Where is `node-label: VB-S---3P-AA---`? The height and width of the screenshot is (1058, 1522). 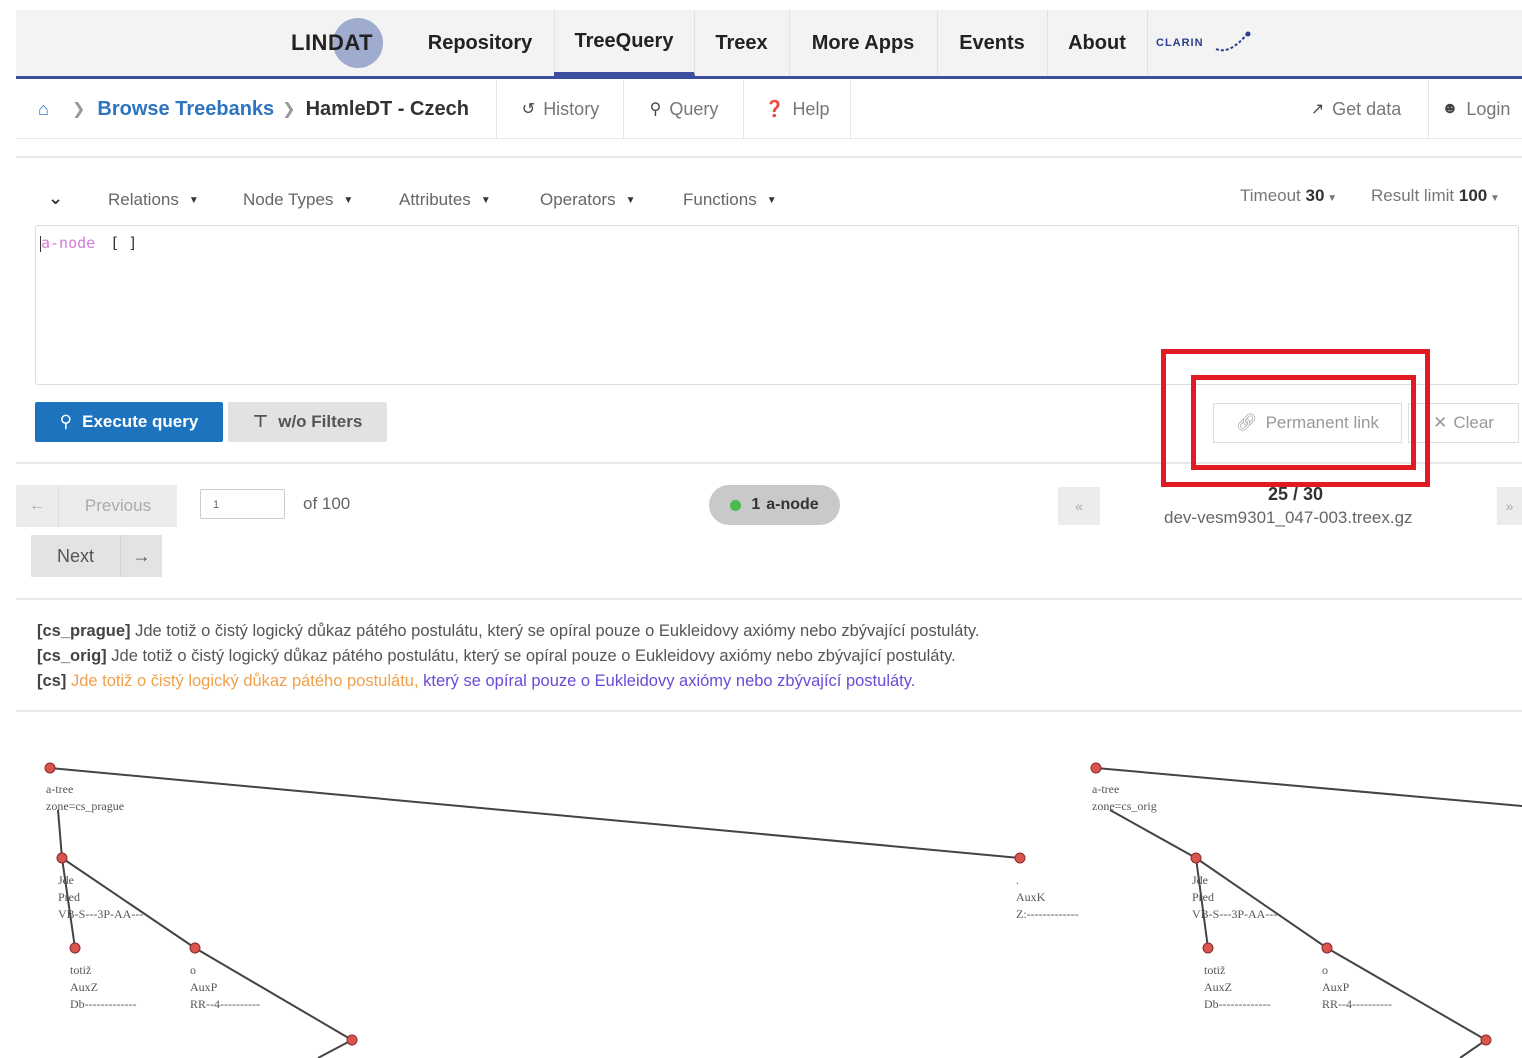
node-label: VB-S---3P-AA--- is located at coordinates (100, 914).